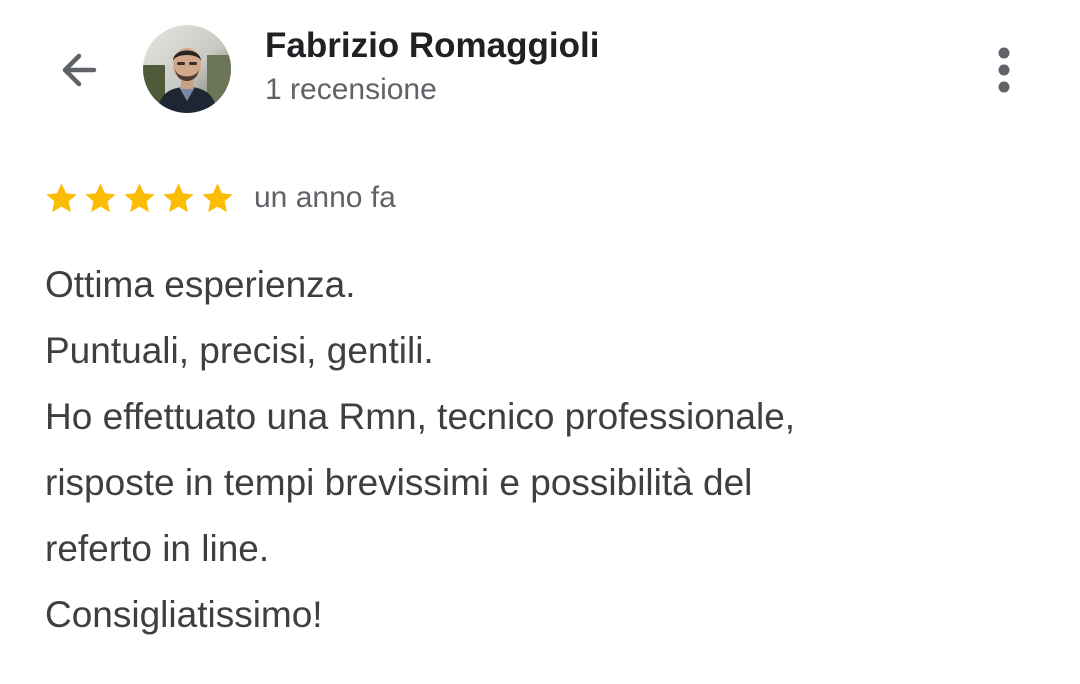 The height and width of the screenshot is (684, 1080). I want to click on review-text-line: Puntuali, precisi, gentili., so click(239, 350).